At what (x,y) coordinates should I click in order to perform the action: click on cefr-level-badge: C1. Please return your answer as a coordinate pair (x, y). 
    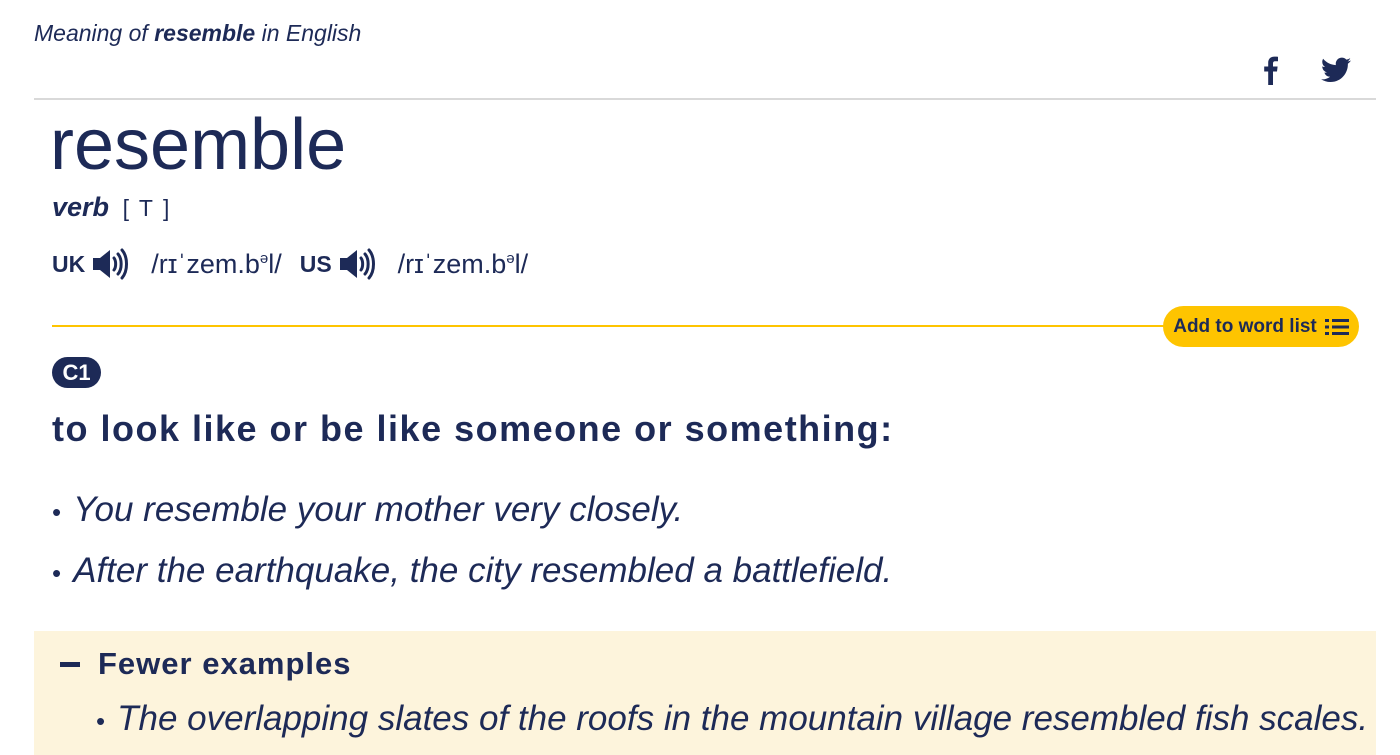
    Looking at the image, I should click on (76, 372).